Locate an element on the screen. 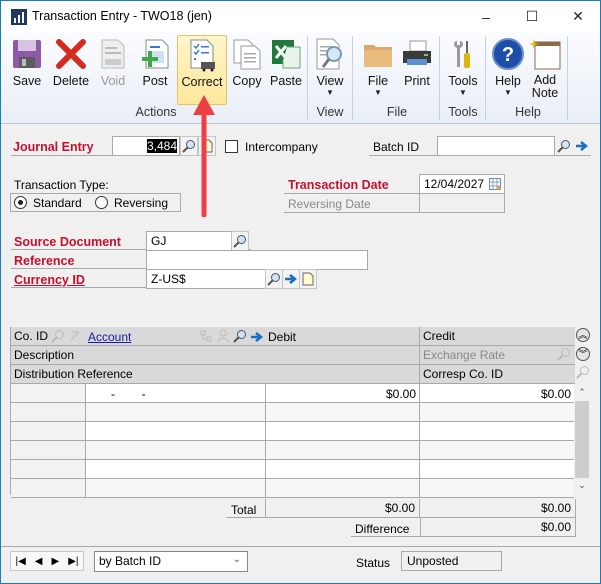 Image resolution: width=601 pixels, height=584 pixels. account-link: Account is located at coordinates (109, 337).